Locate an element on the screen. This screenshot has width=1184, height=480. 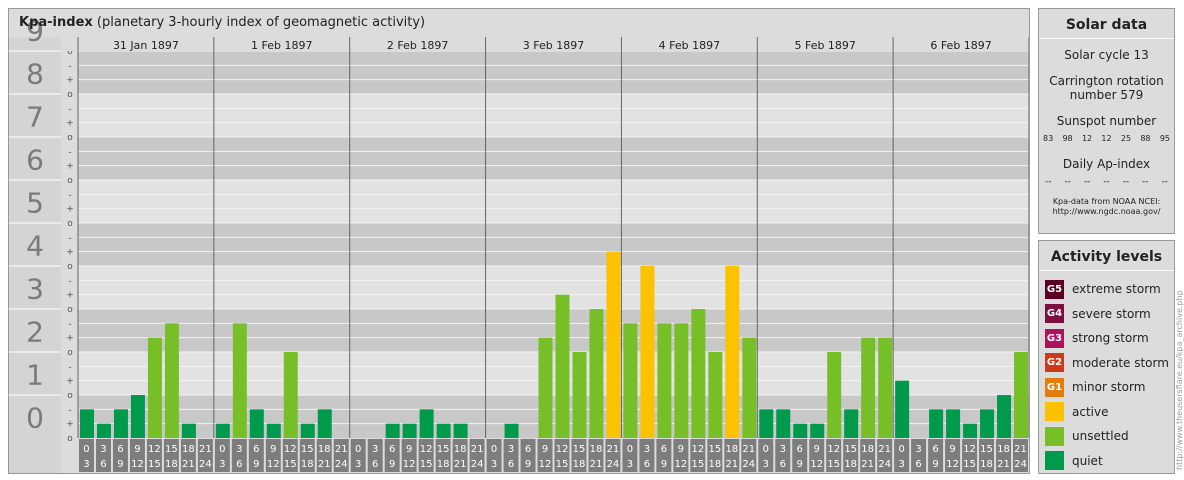
day-label: 5 Feb 1897 is located at coordinates (824, 45).